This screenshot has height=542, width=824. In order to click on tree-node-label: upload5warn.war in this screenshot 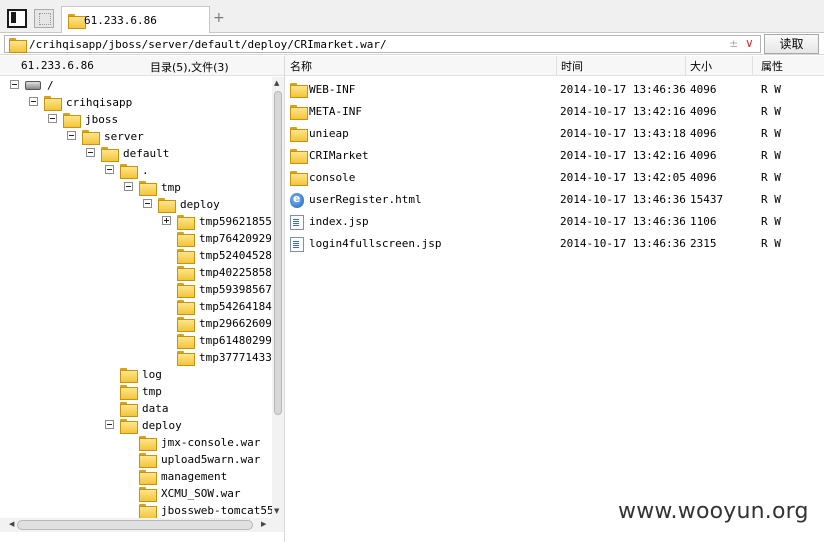, I will do `click(211, 459)`.